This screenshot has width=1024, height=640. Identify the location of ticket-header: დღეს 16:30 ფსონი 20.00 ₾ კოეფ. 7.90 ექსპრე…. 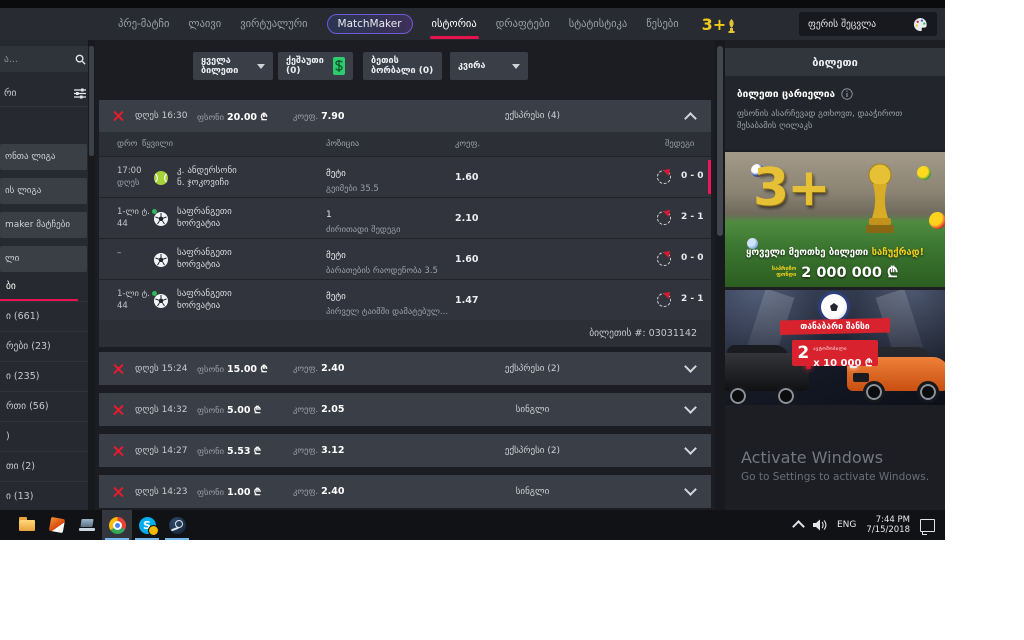
(405, 116).